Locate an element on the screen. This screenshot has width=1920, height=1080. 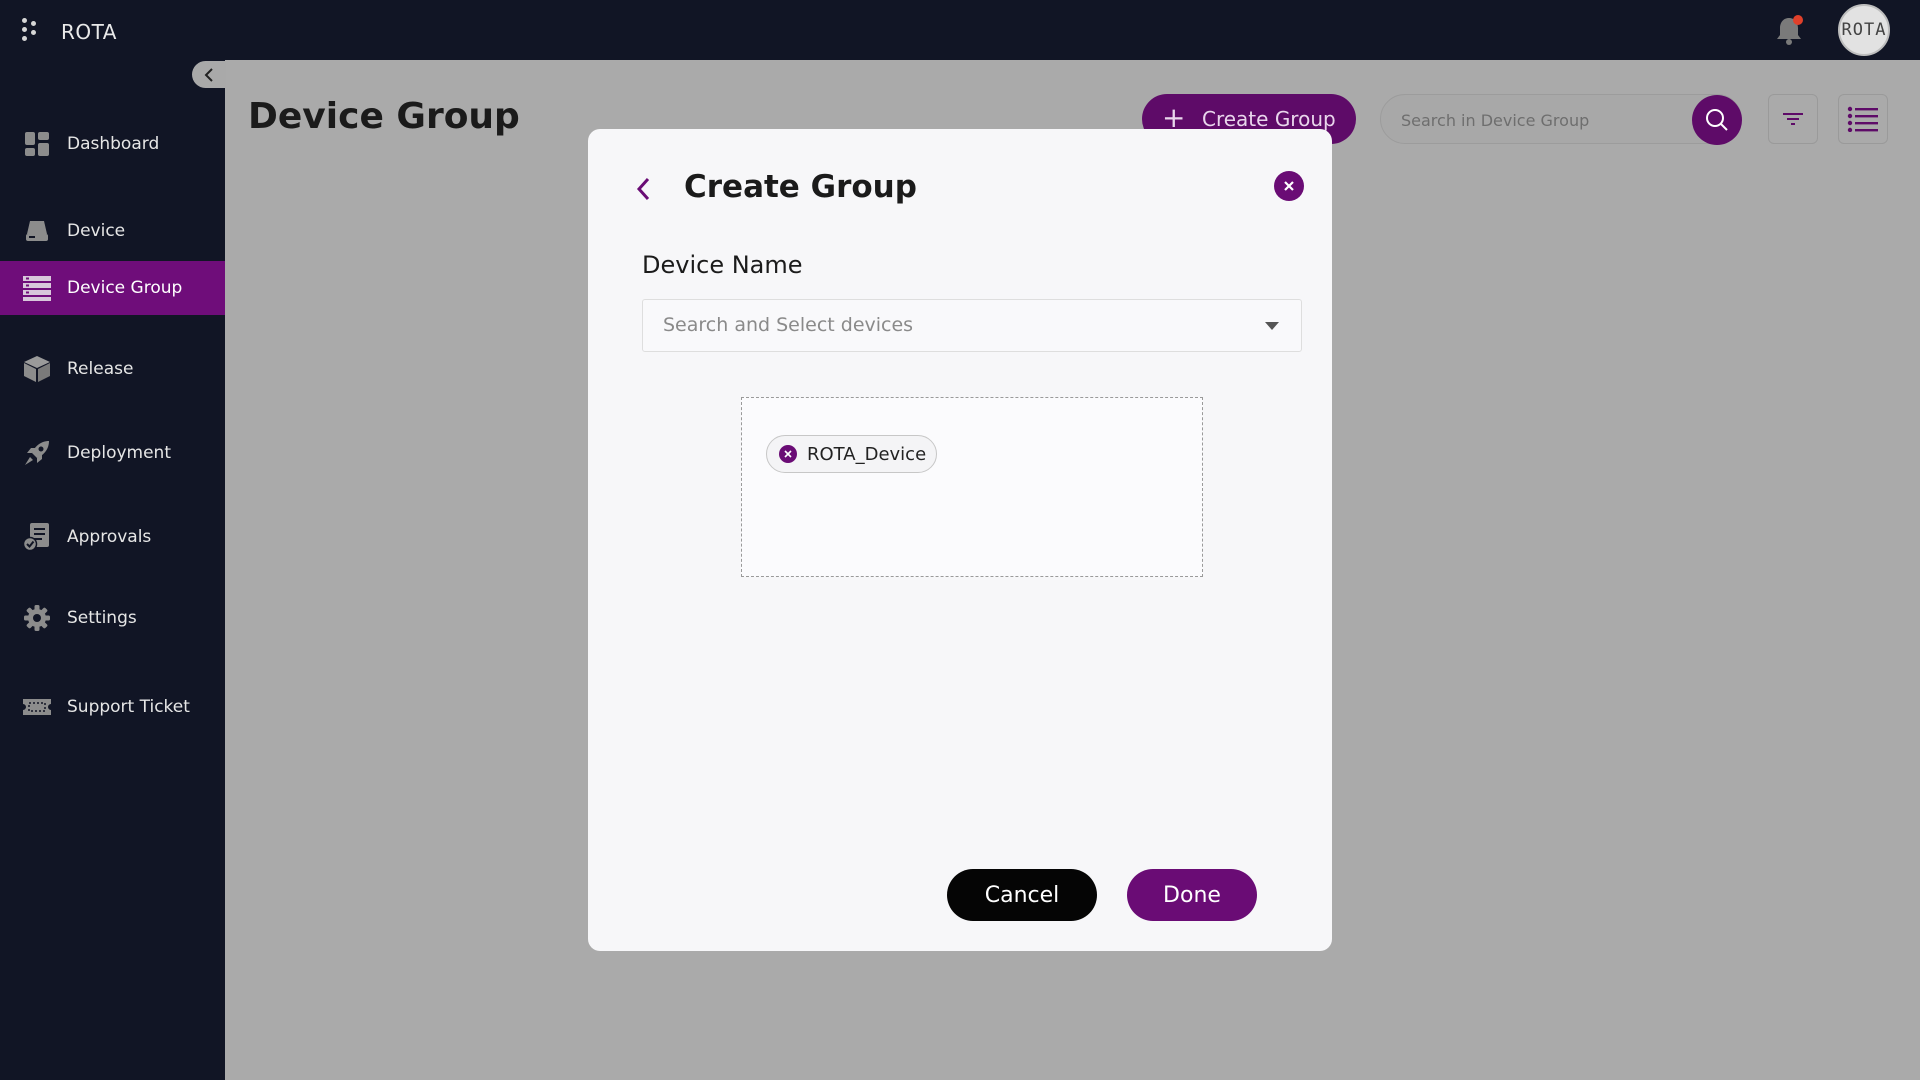
dialog-title: Create Group is located at coordinates (800, 187).